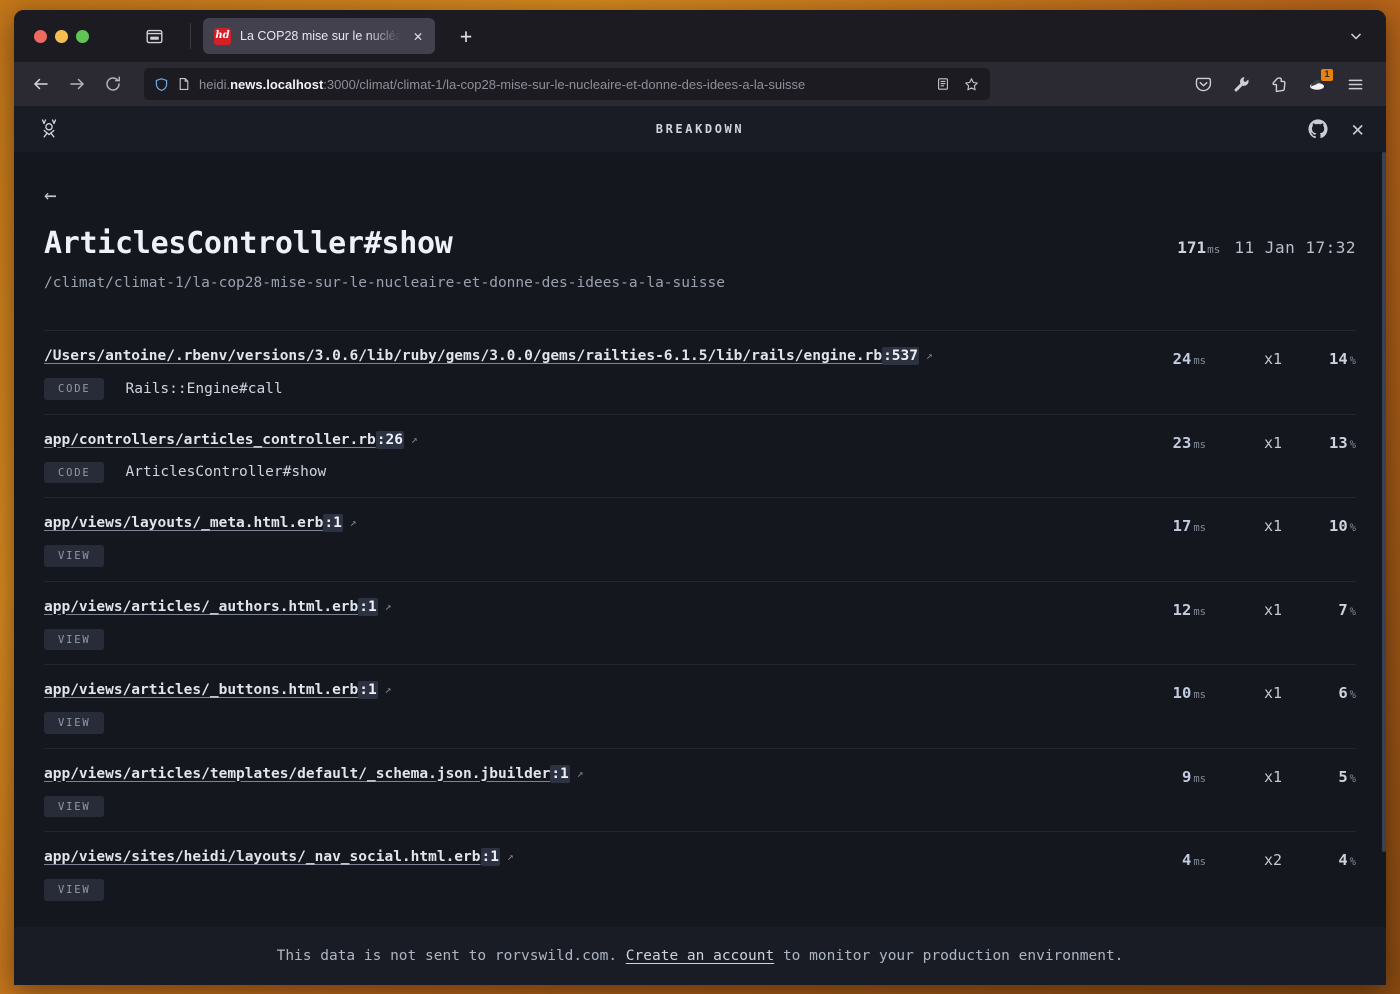 Image resolution: width=1400 pixels, height=994 pixels. What do you see at coordinates (1238, 859) in the screenshot?
I see `row-metrics: 4 ms x2 4%` at bounding box center [1238, 859].